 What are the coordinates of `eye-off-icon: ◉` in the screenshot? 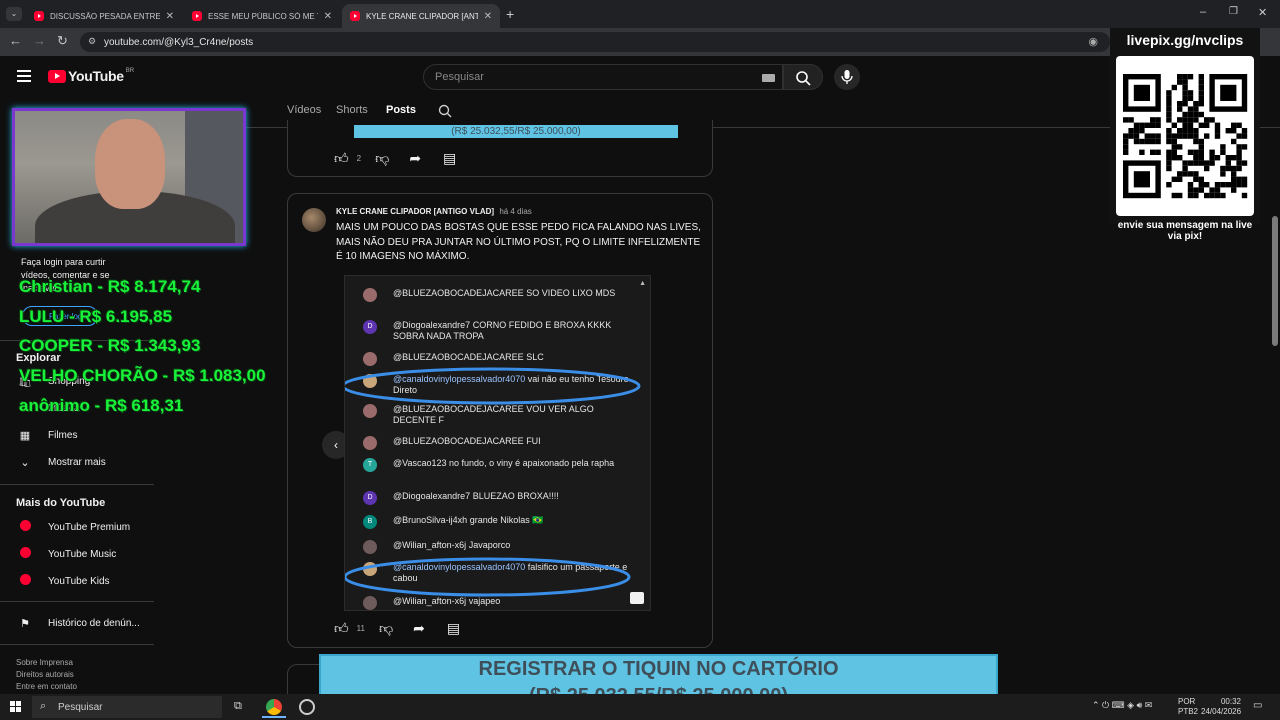 It's located at (1093, 41).